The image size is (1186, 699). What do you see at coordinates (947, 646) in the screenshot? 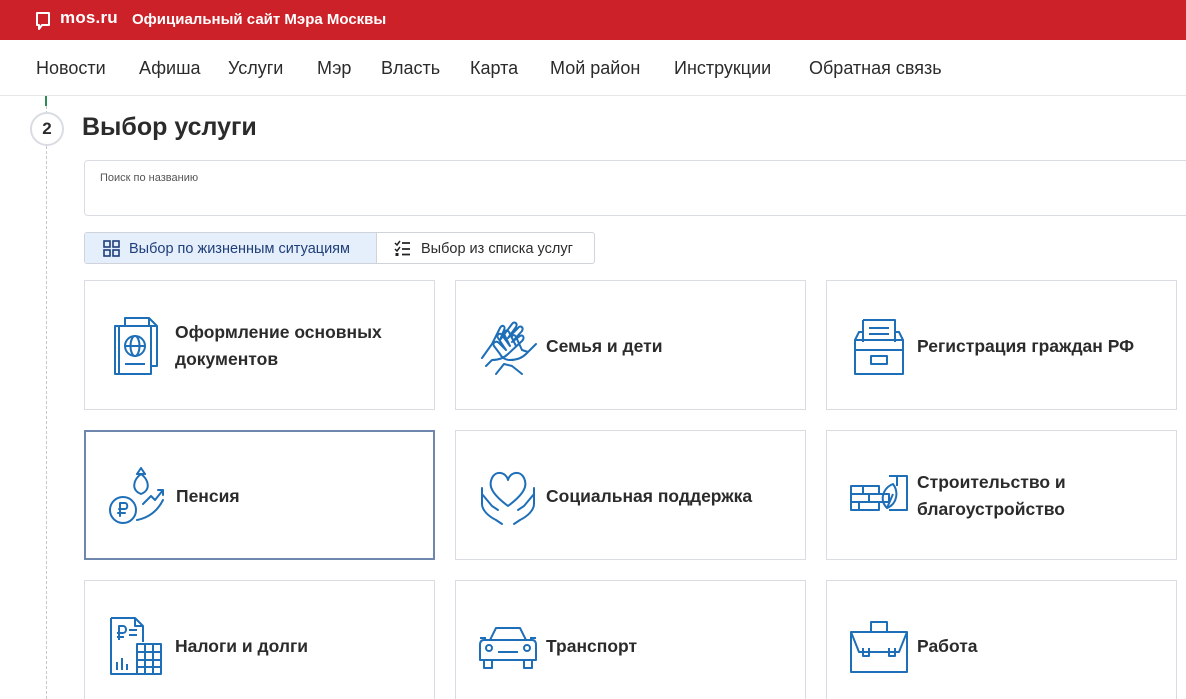
I see `category-label: Работа` at bounding box center [947, 646].